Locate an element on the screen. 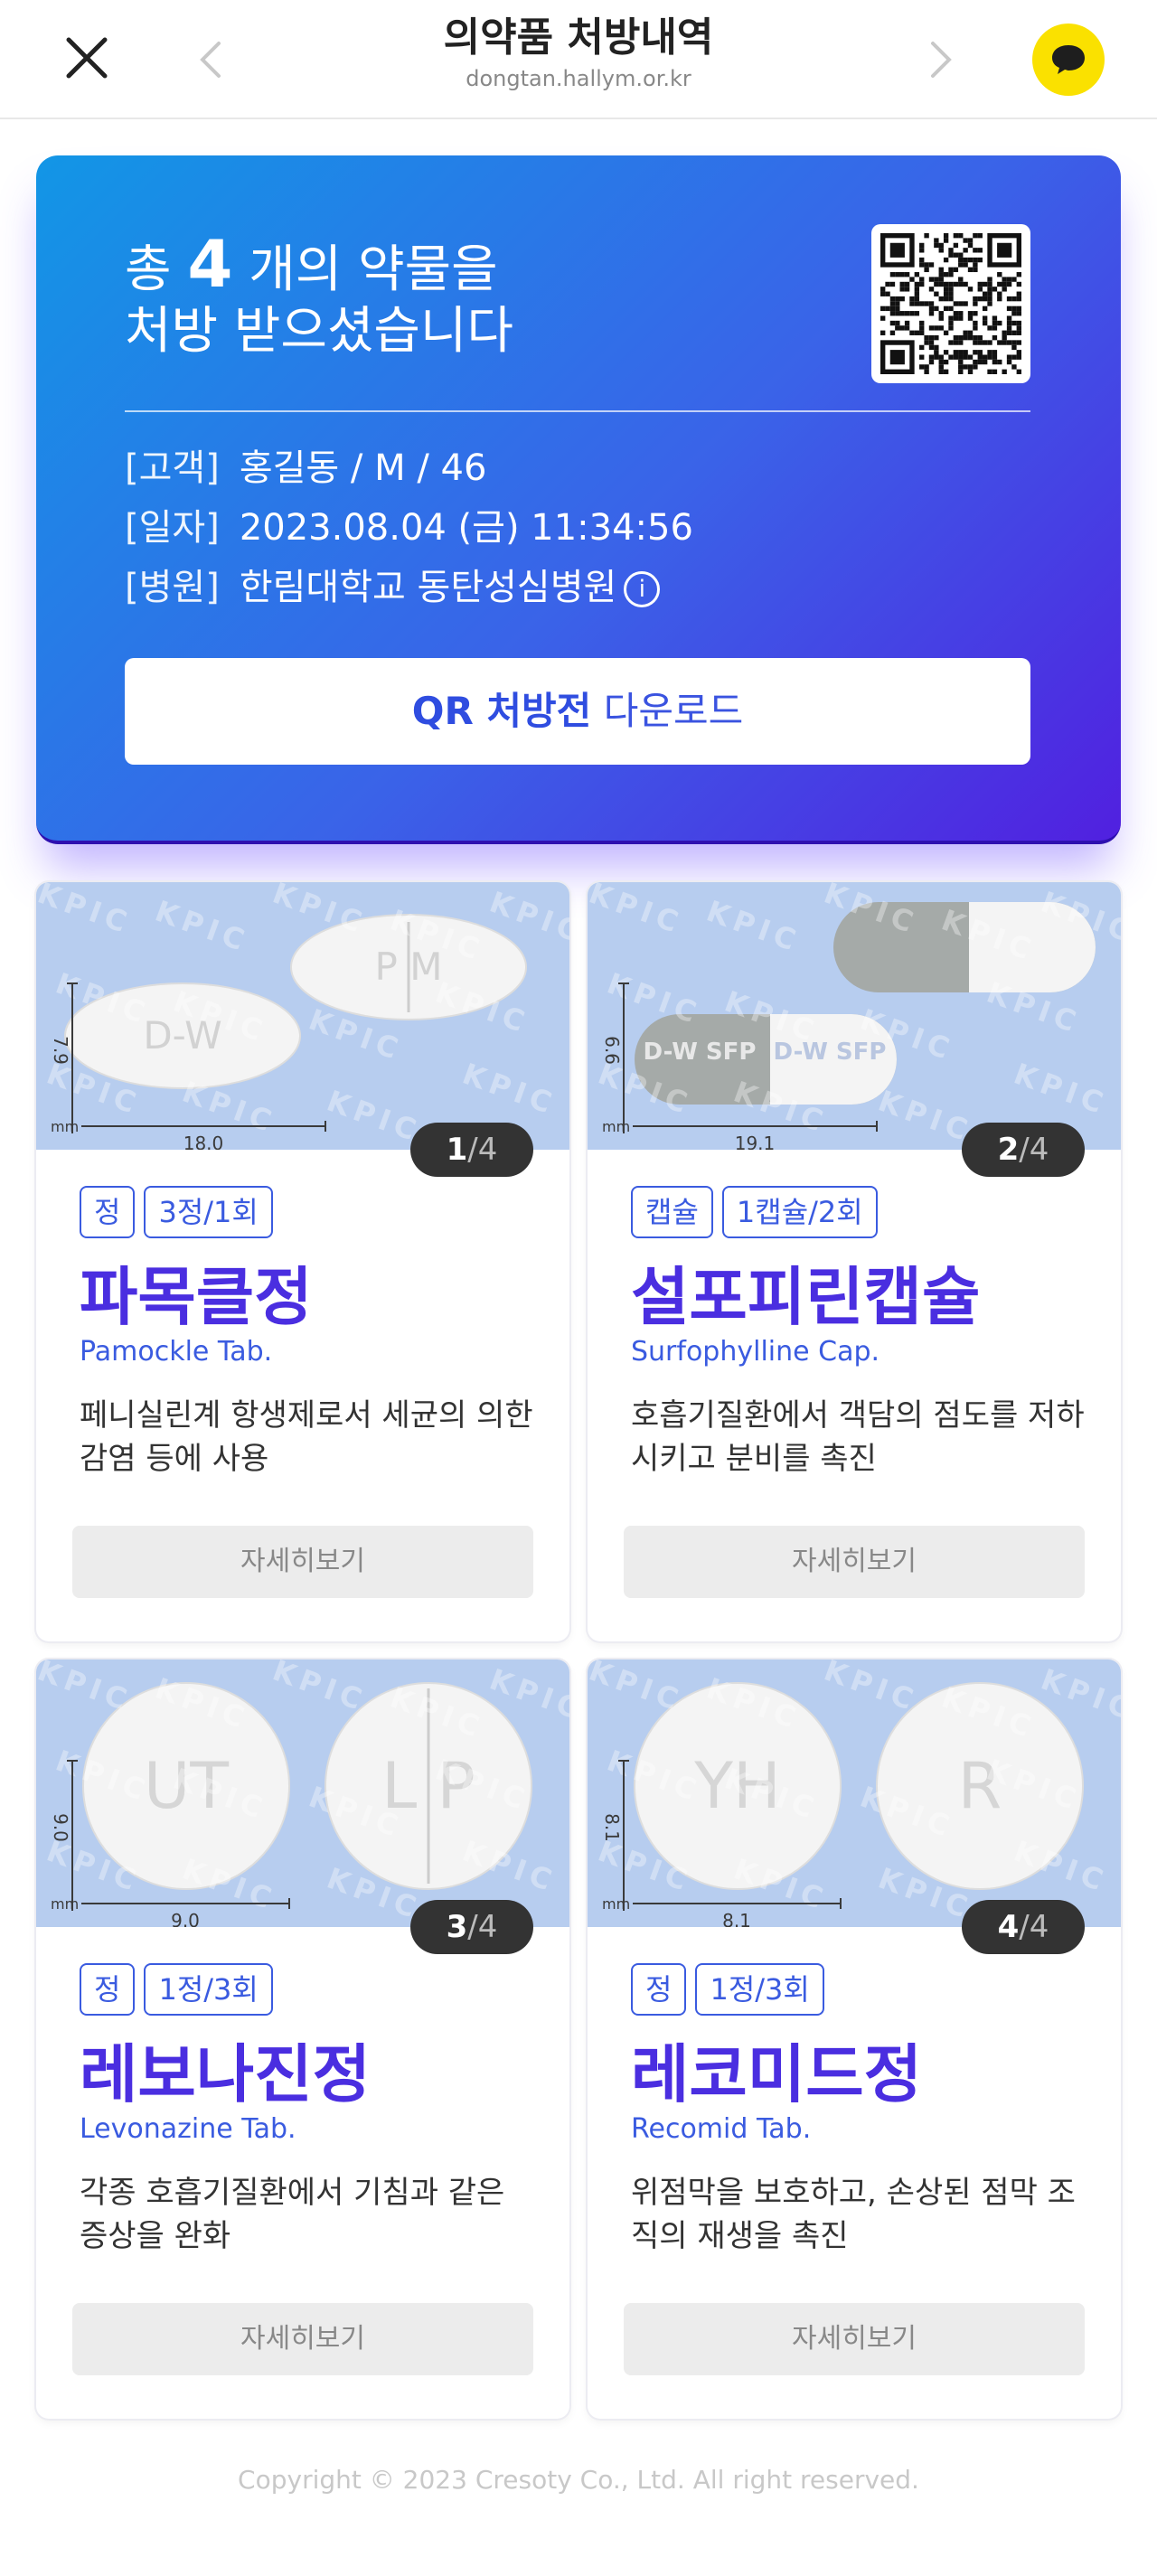 The height and width of the screenshot is (2576, 1157). card-index-badge: 3/4 is located at coordinates (472, 1927).